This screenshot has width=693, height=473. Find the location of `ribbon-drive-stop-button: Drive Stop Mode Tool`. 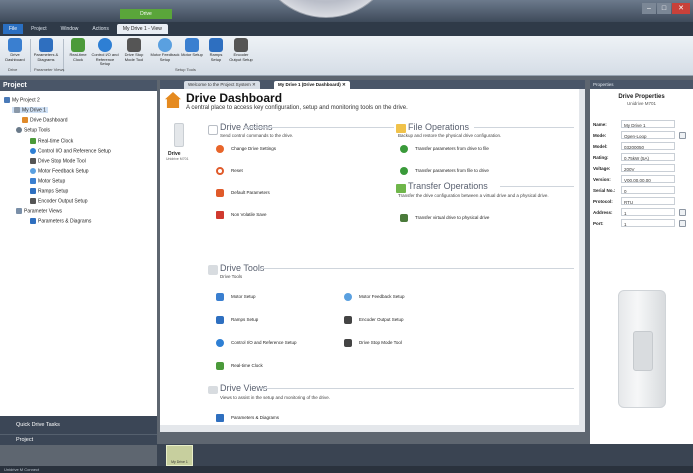

ribbon-drive-stop-button: Drive Stop Mode Tool is located at coordinates (134, 52).